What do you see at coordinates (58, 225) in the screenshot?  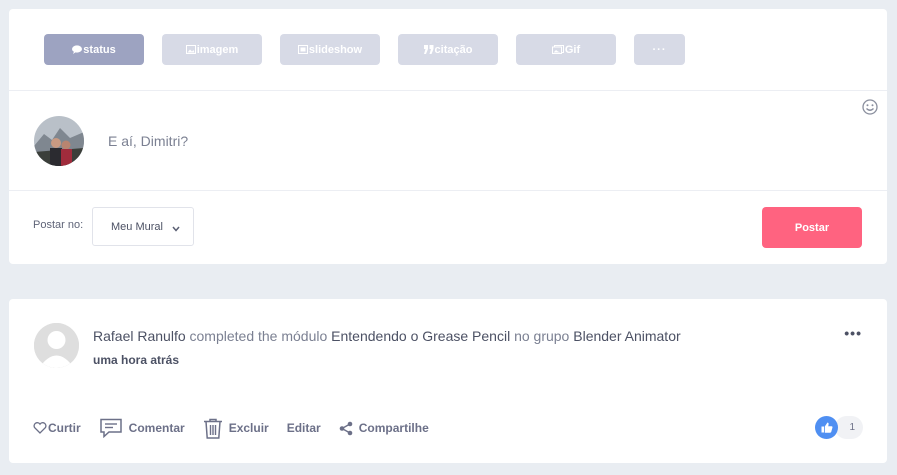 I see `post-to-label: Postar no:` at bounding box center [58, 225].